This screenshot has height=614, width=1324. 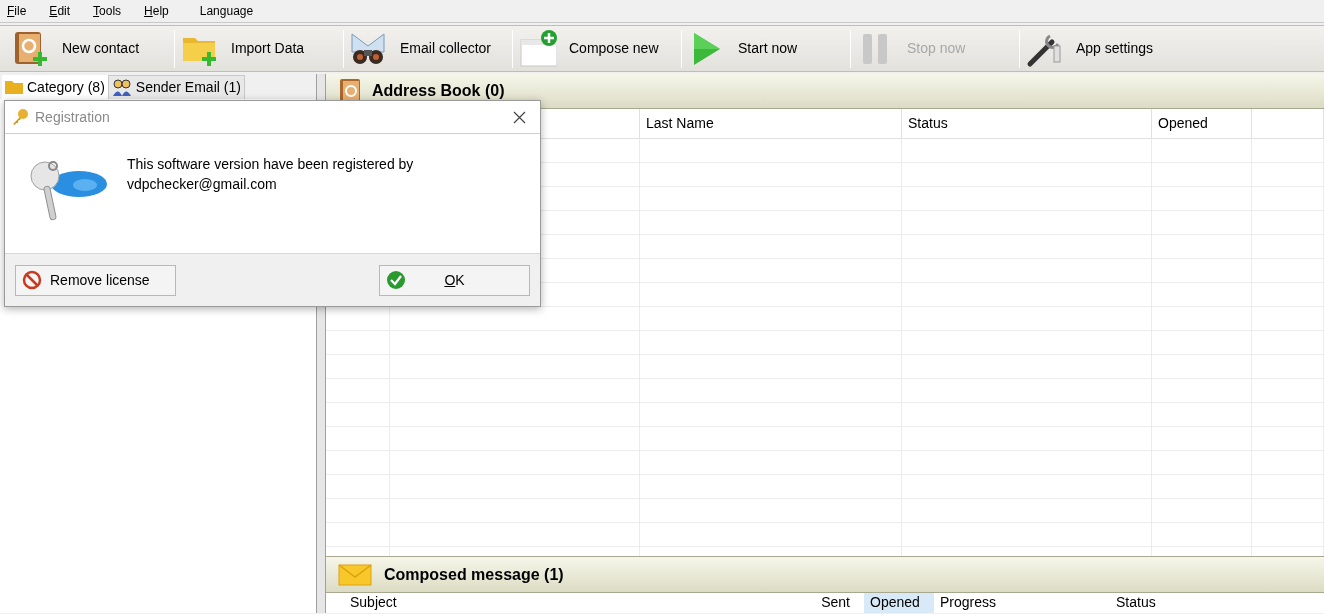 What do you see at coordinates (202, 184) in the screenshot?
I see `message-text: vdpchecker@gmail.com` at bounding box center [202, 184].